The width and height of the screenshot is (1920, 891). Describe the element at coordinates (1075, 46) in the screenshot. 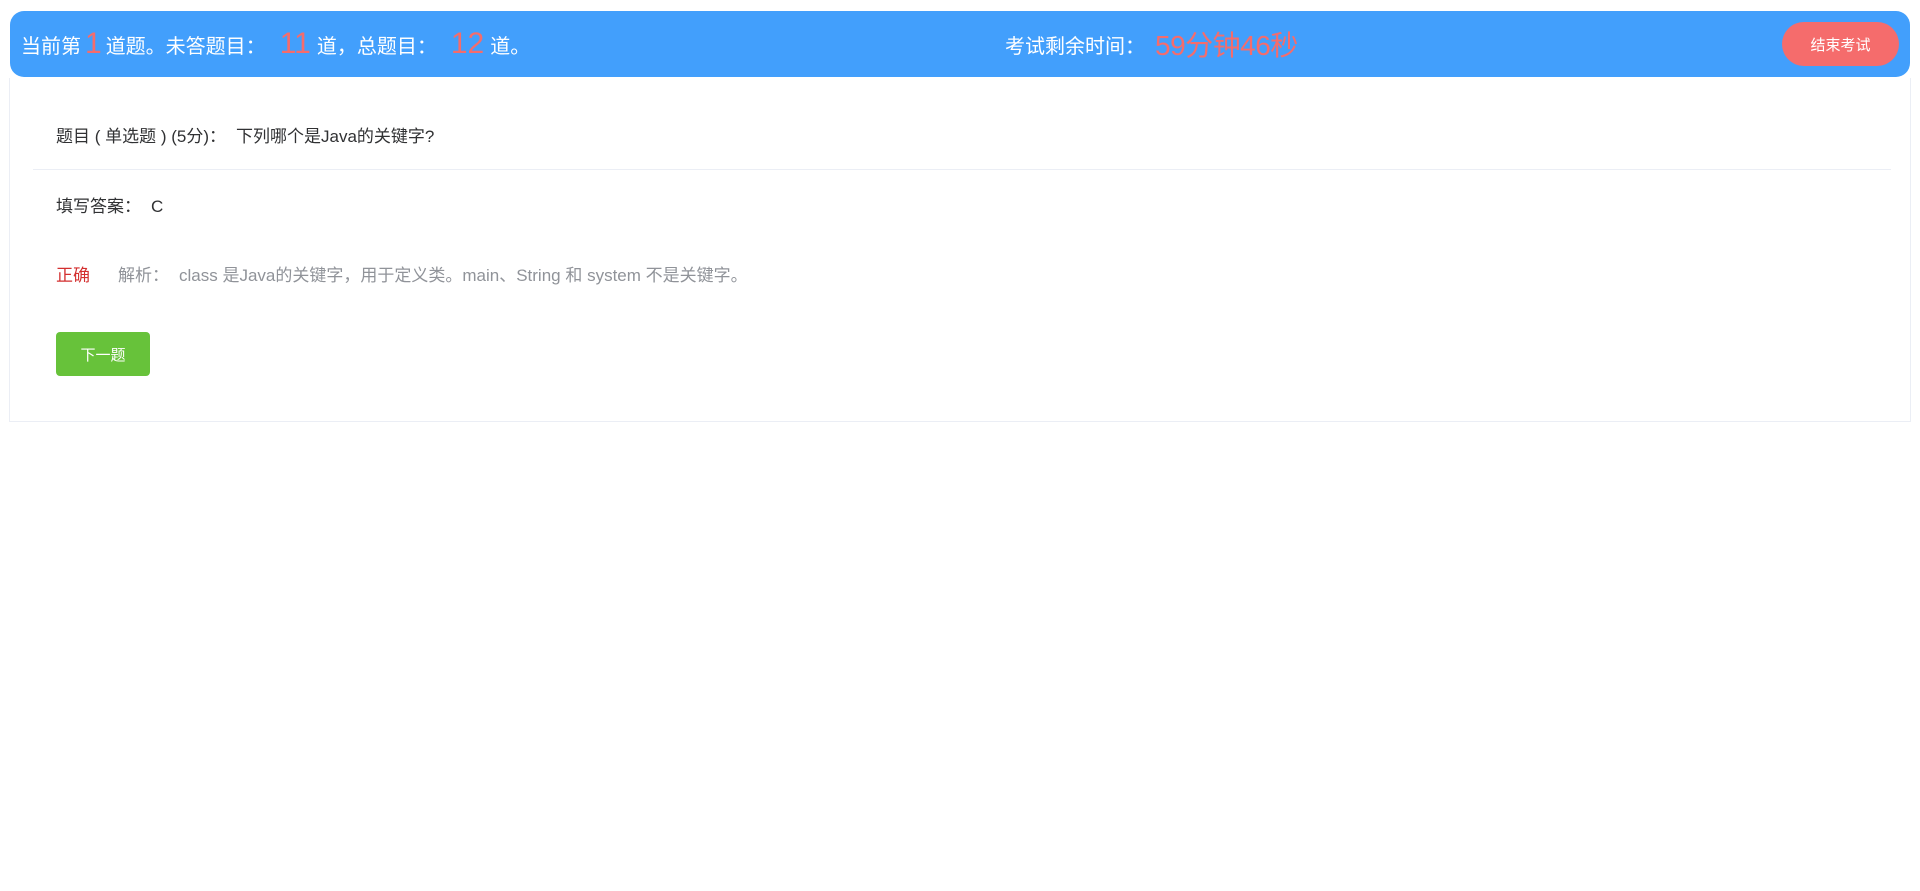

I see `remaining-time-label: 考试剩余时间：` at that location.